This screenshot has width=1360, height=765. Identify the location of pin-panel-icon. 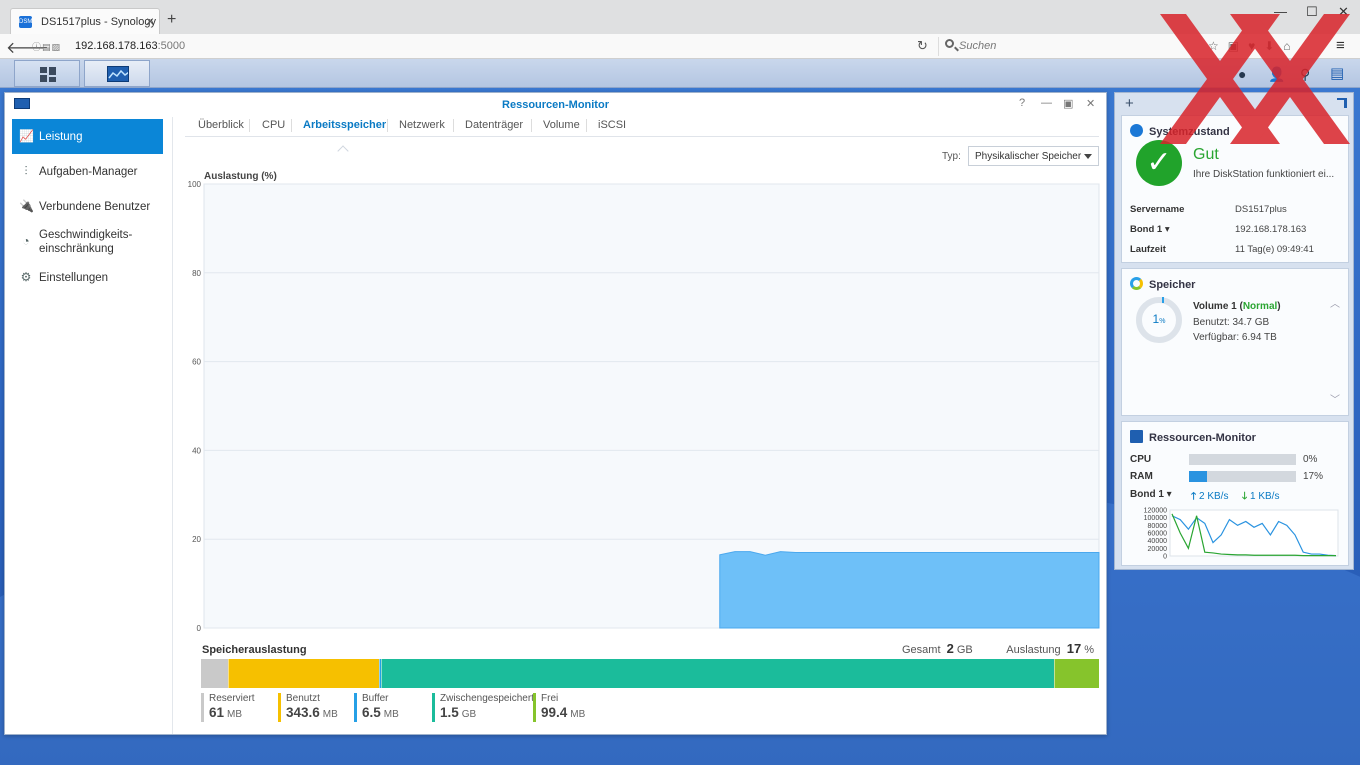
(1342, 103).